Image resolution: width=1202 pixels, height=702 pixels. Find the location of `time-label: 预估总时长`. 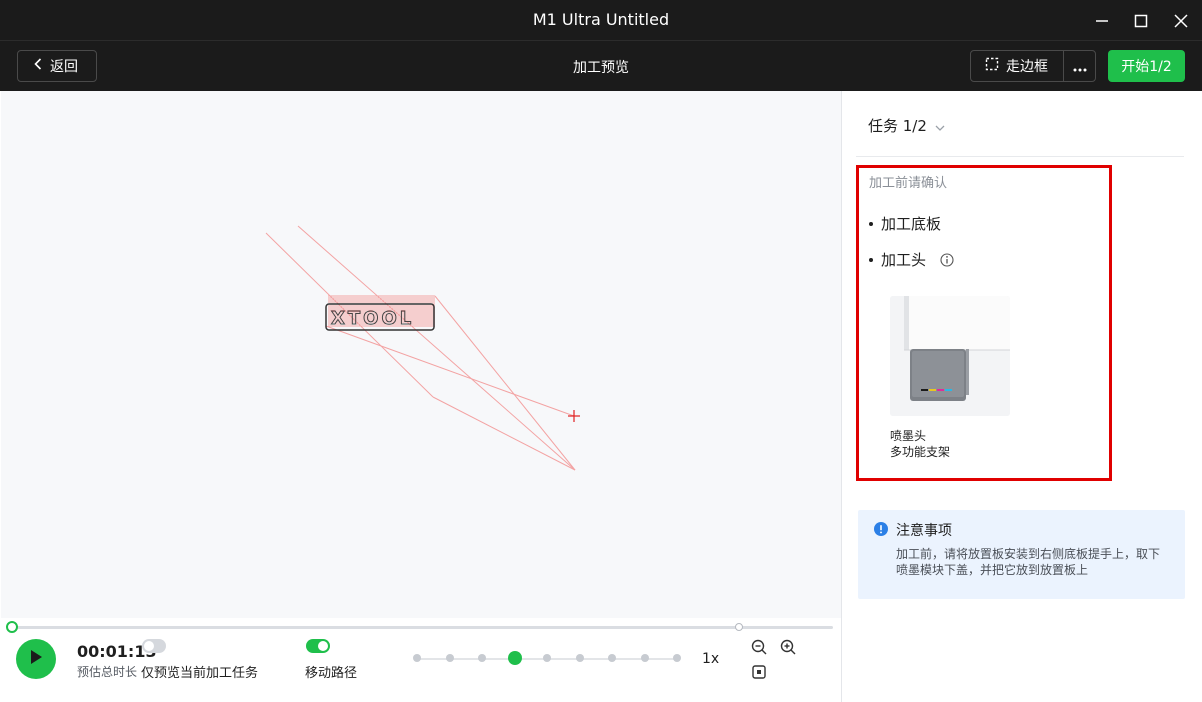

time-label: 预估总时长 is located at coordinates (107, 672).